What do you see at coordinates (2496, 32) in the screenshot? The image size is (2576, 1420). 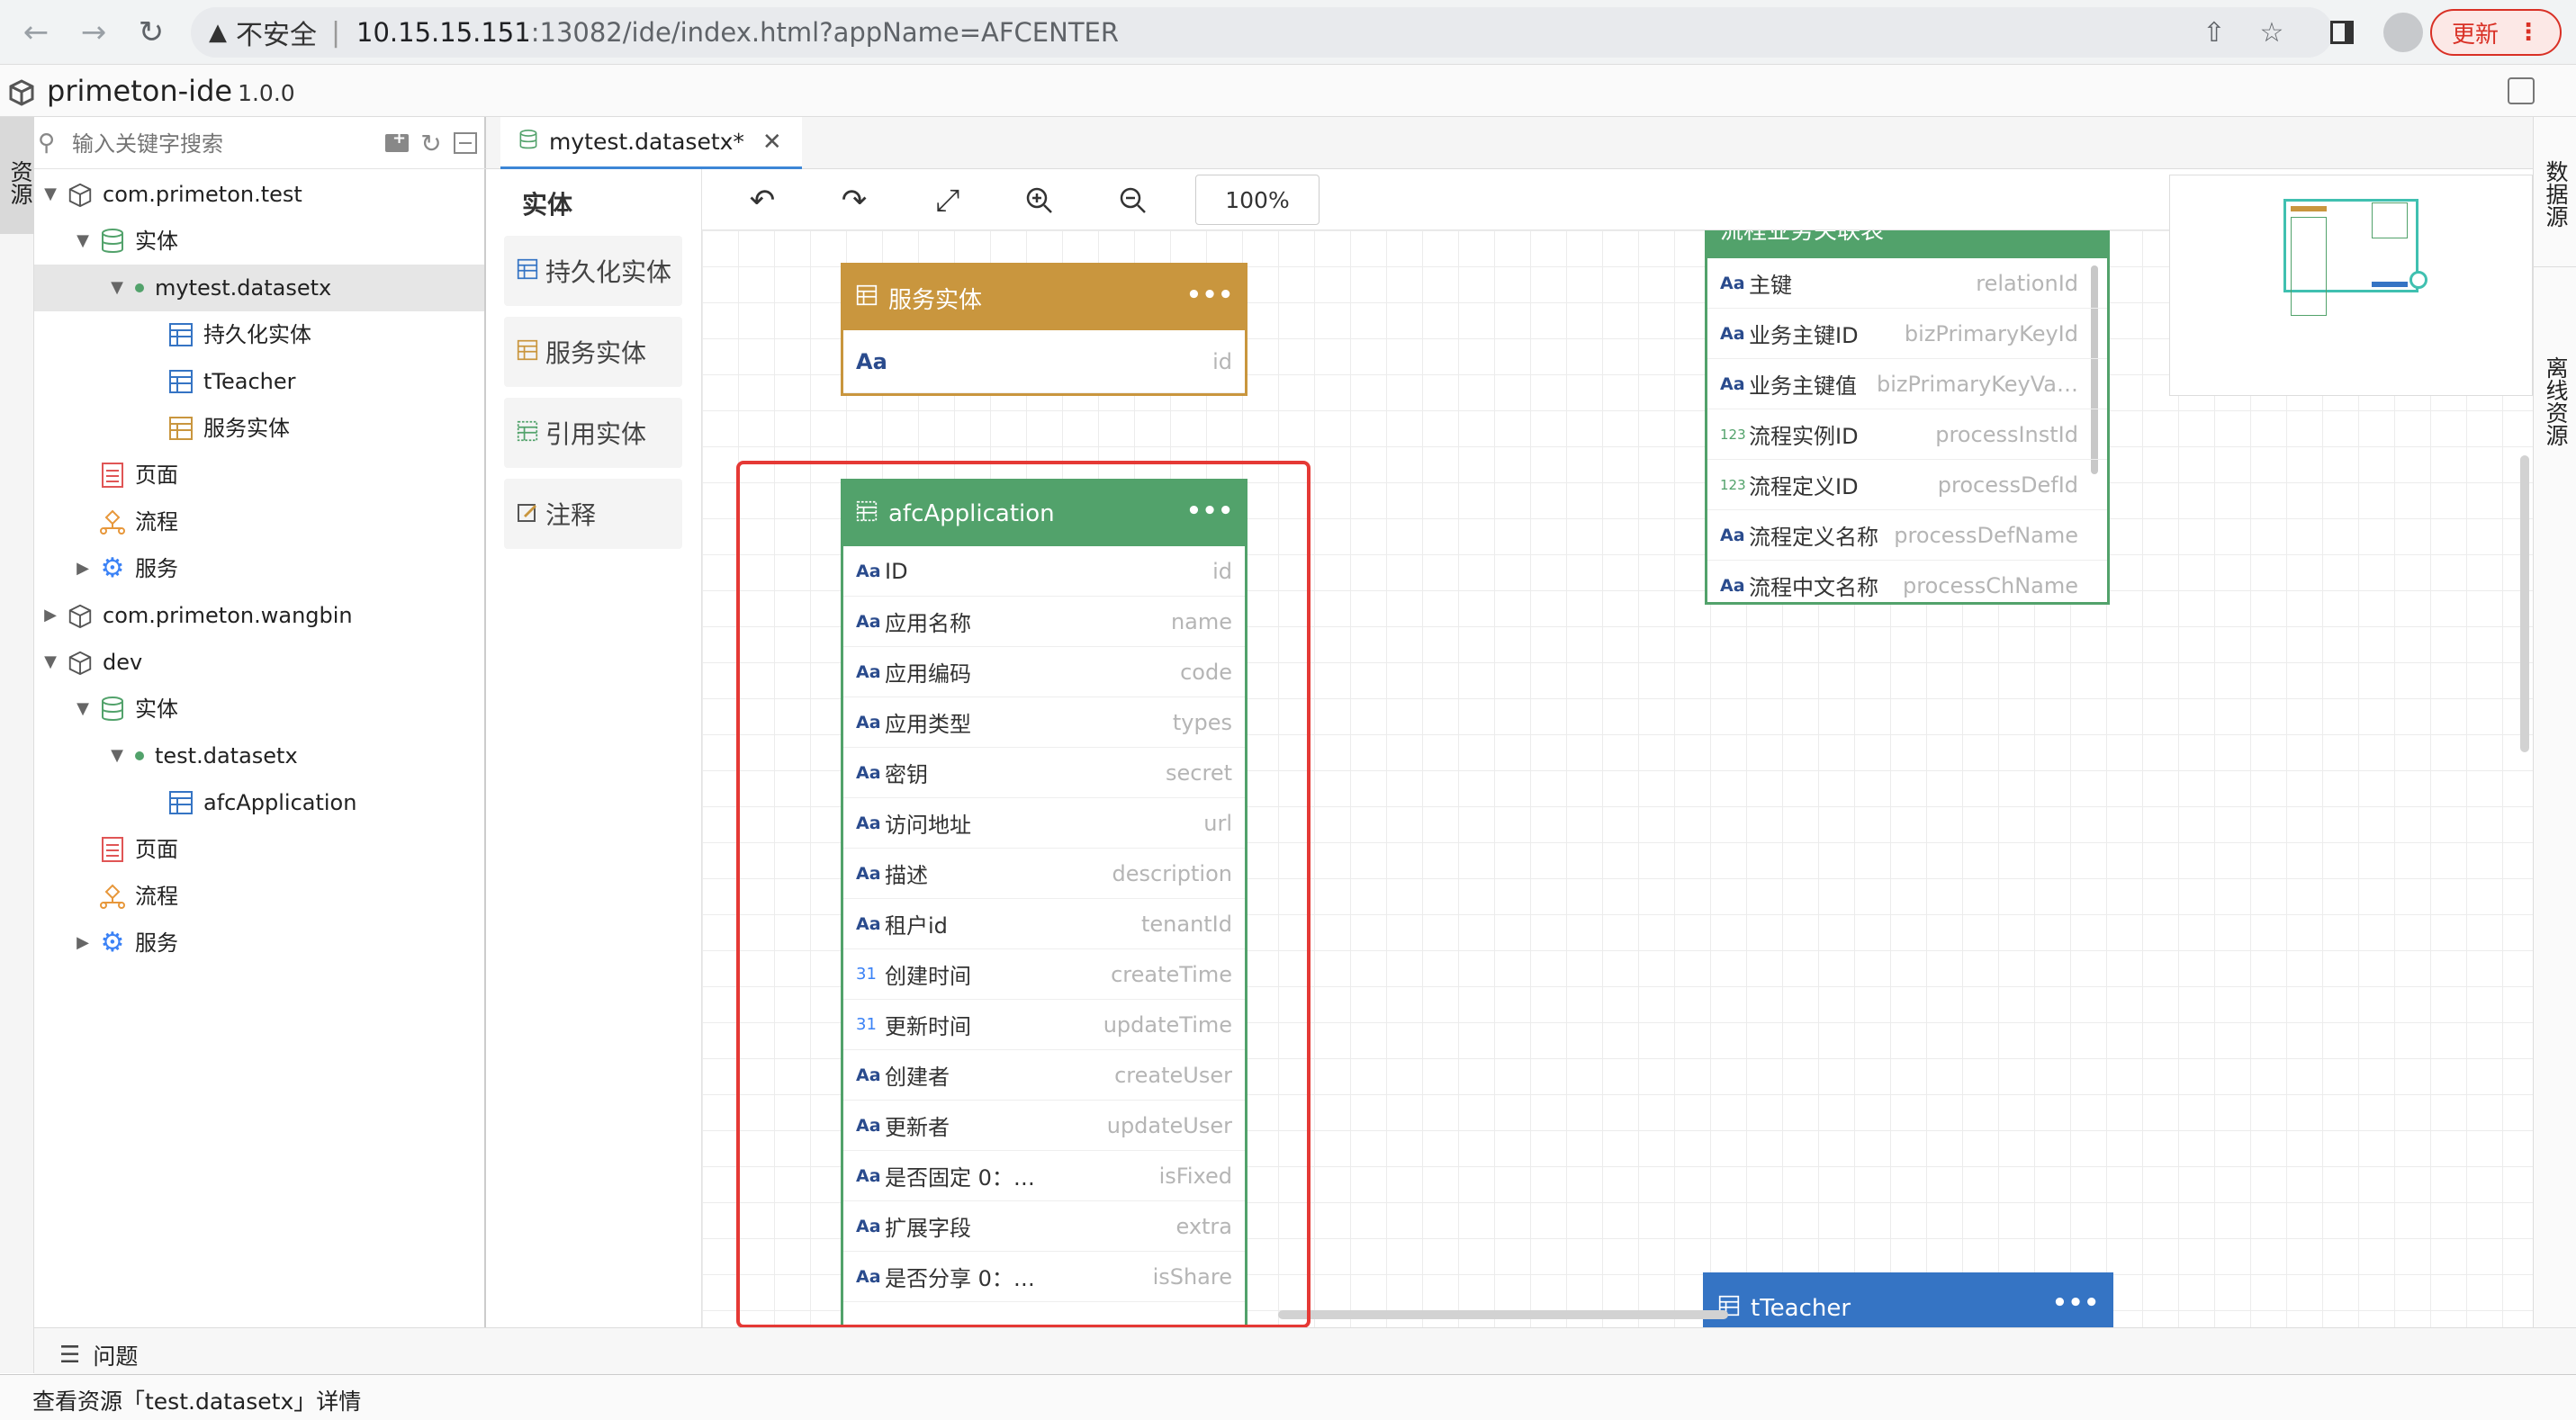 I see `update-button: 更新 ⋮` at bounding box center [2496, 32].